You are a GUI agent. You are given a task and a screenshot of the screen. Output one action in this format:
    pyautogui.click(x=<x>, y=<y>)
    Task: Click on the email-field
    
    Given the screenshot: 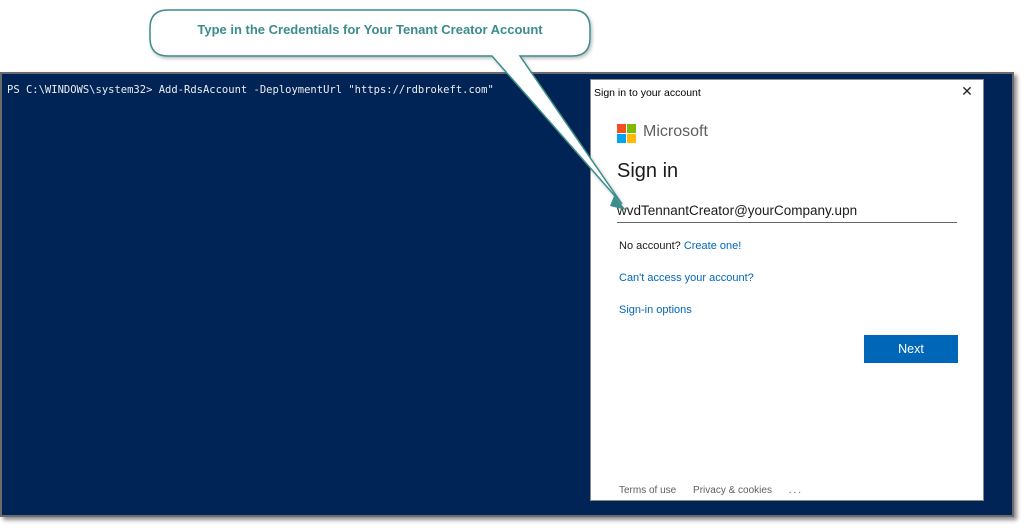 What is the action you would take?
    pyautogui.click(x=787, y=210)
    